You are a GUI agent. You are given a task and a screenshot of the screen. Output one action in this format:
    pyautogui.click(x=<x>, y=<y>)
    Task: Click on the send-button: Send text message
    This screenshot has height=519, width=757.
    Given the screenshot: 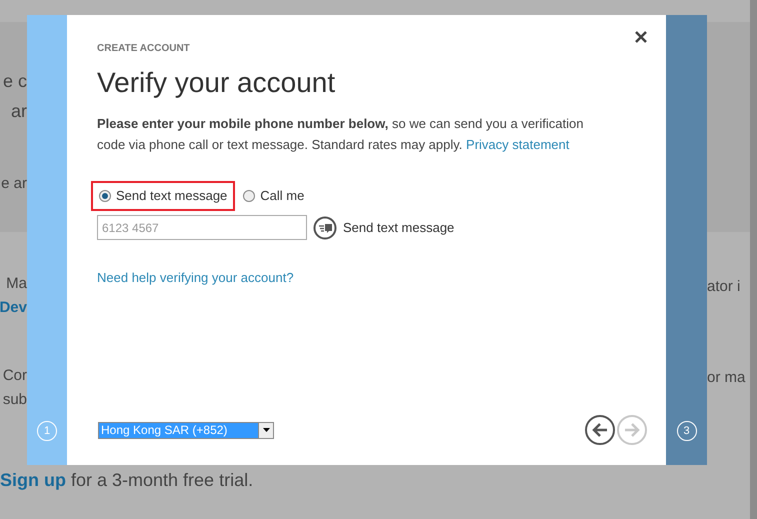 What is the action you would take?
    pyautogui.click(x=383, y=228)
    